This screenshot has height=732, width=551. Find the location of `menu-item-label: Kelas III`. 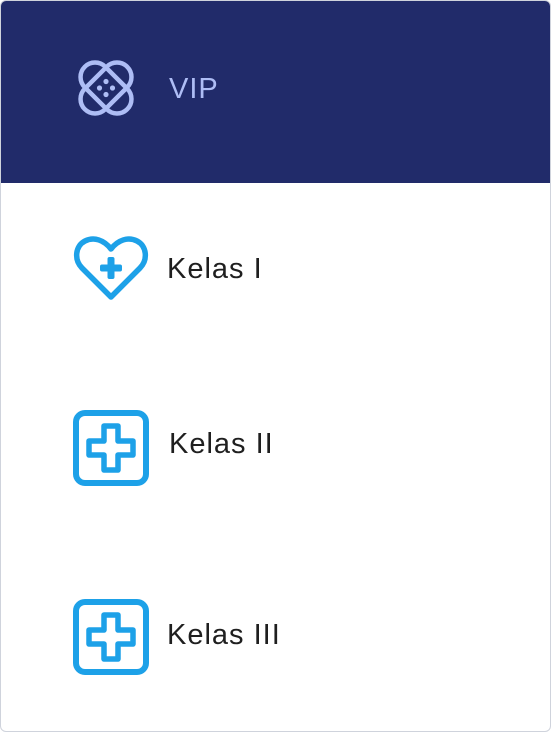

menu-item-label: Kelas III is located at coordinates (224, 635).